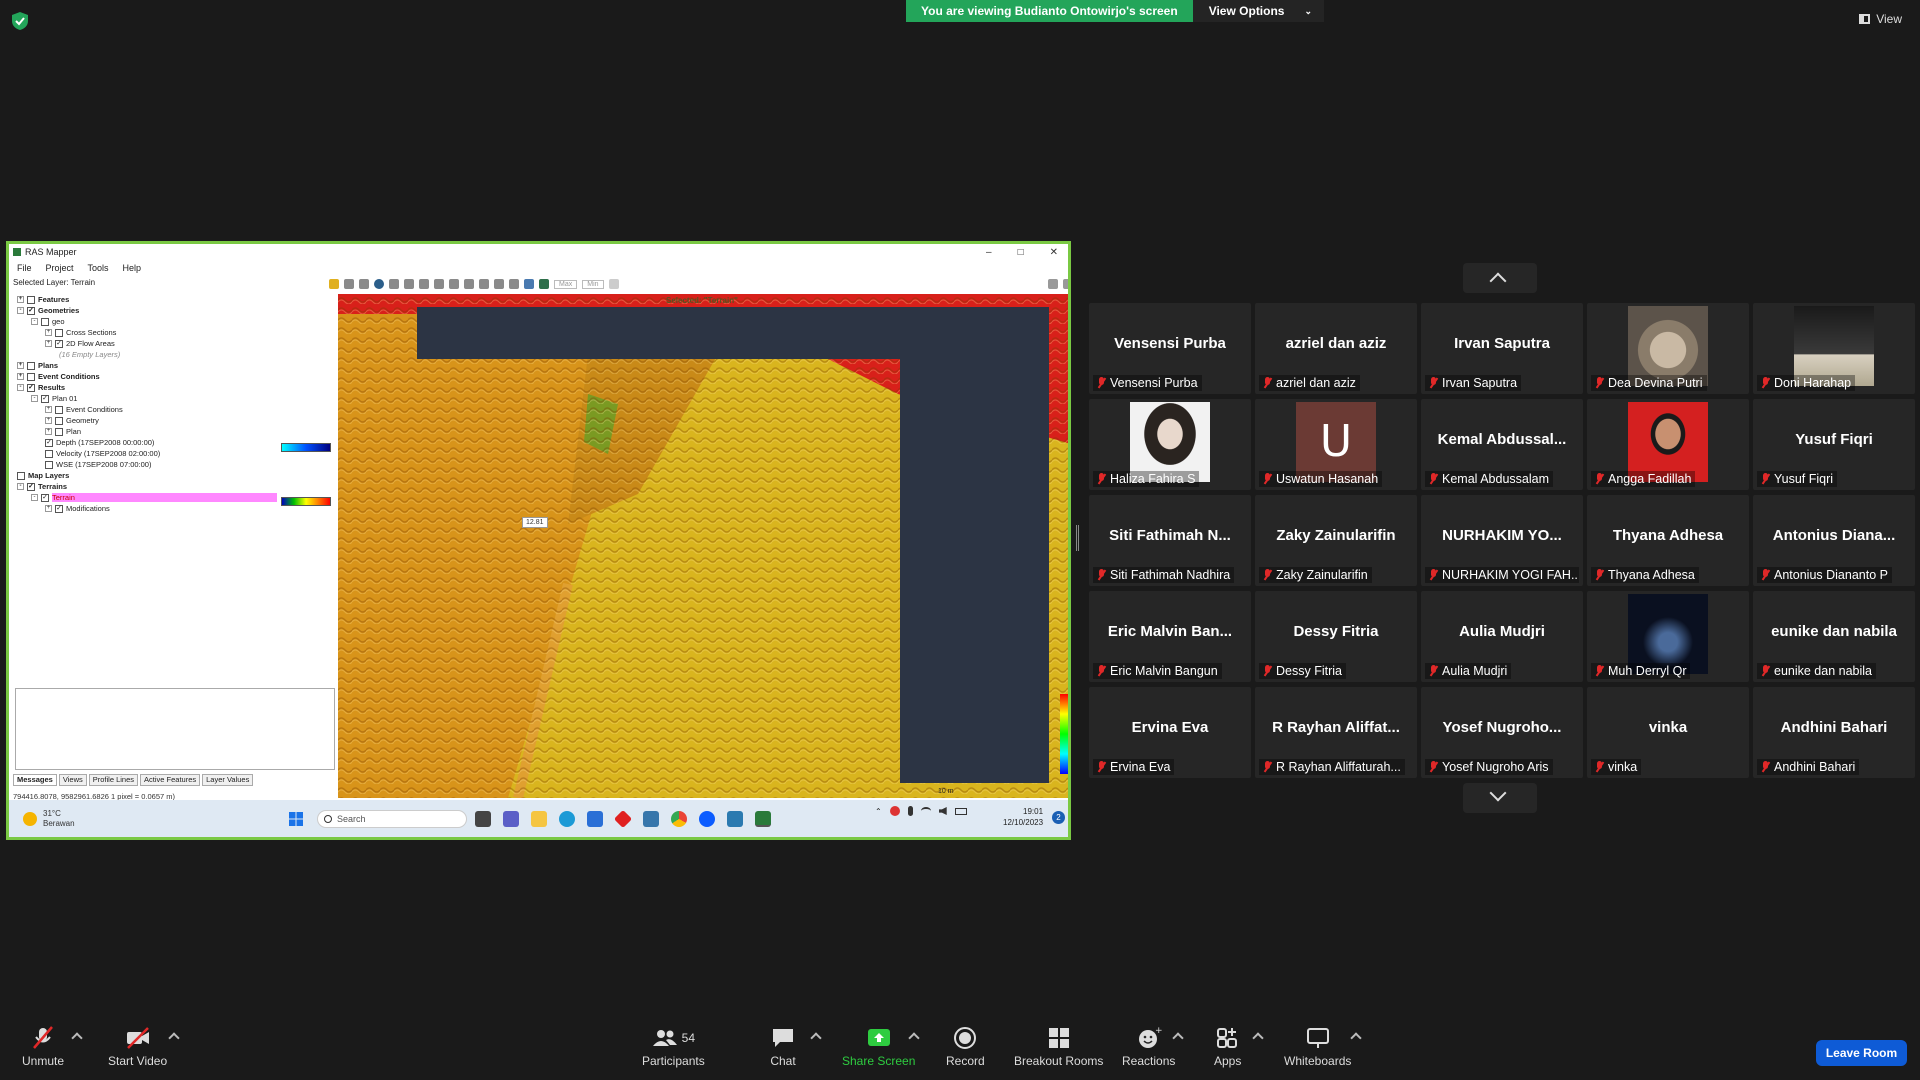  I want to click on view-options-button: View Options ⌄, so click(1258, 11).